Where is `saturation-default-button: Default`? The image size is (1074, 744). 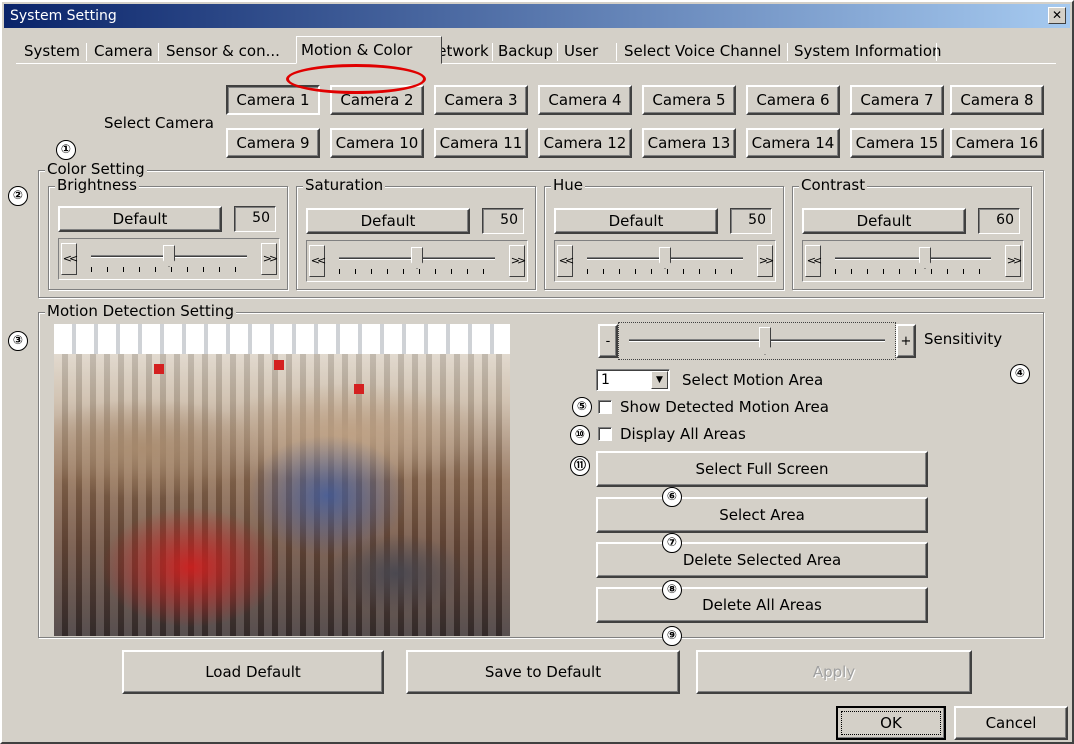
saturation-default-button: Default is located at coordinates (388, 221).